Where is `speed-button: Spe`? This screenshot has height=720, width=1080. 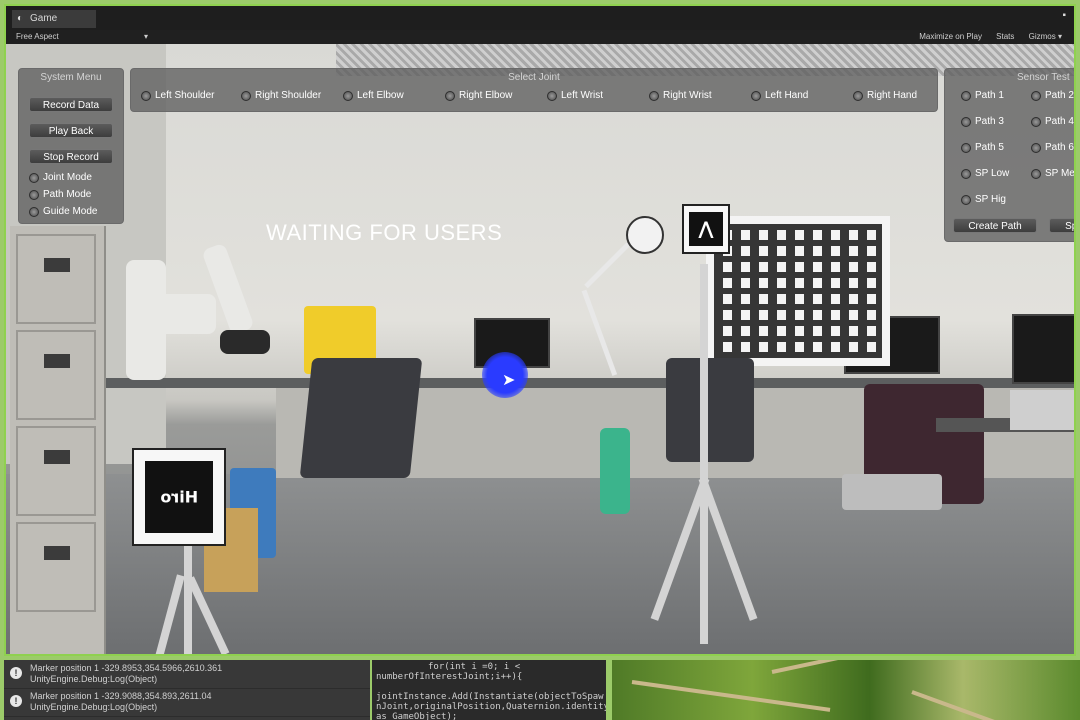
speed-button: Spe is located at coordinates (1061, 225).